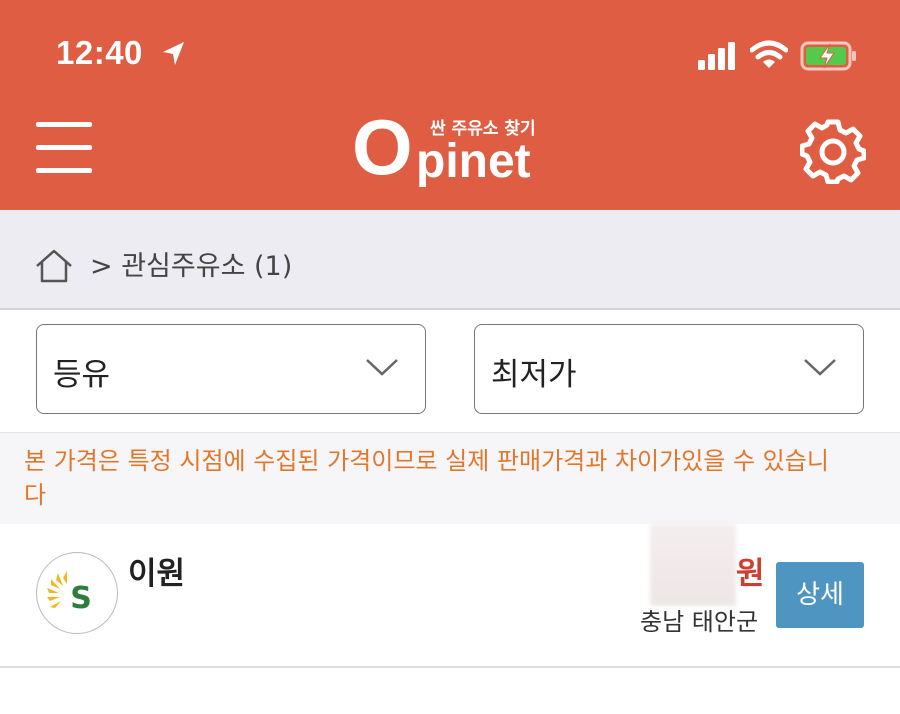 Image resolution: width=900 pixels, height=714 pixels. Describe the element at coordinates (81, 598) in the screenshot. I see `svg-text: S` at that location.